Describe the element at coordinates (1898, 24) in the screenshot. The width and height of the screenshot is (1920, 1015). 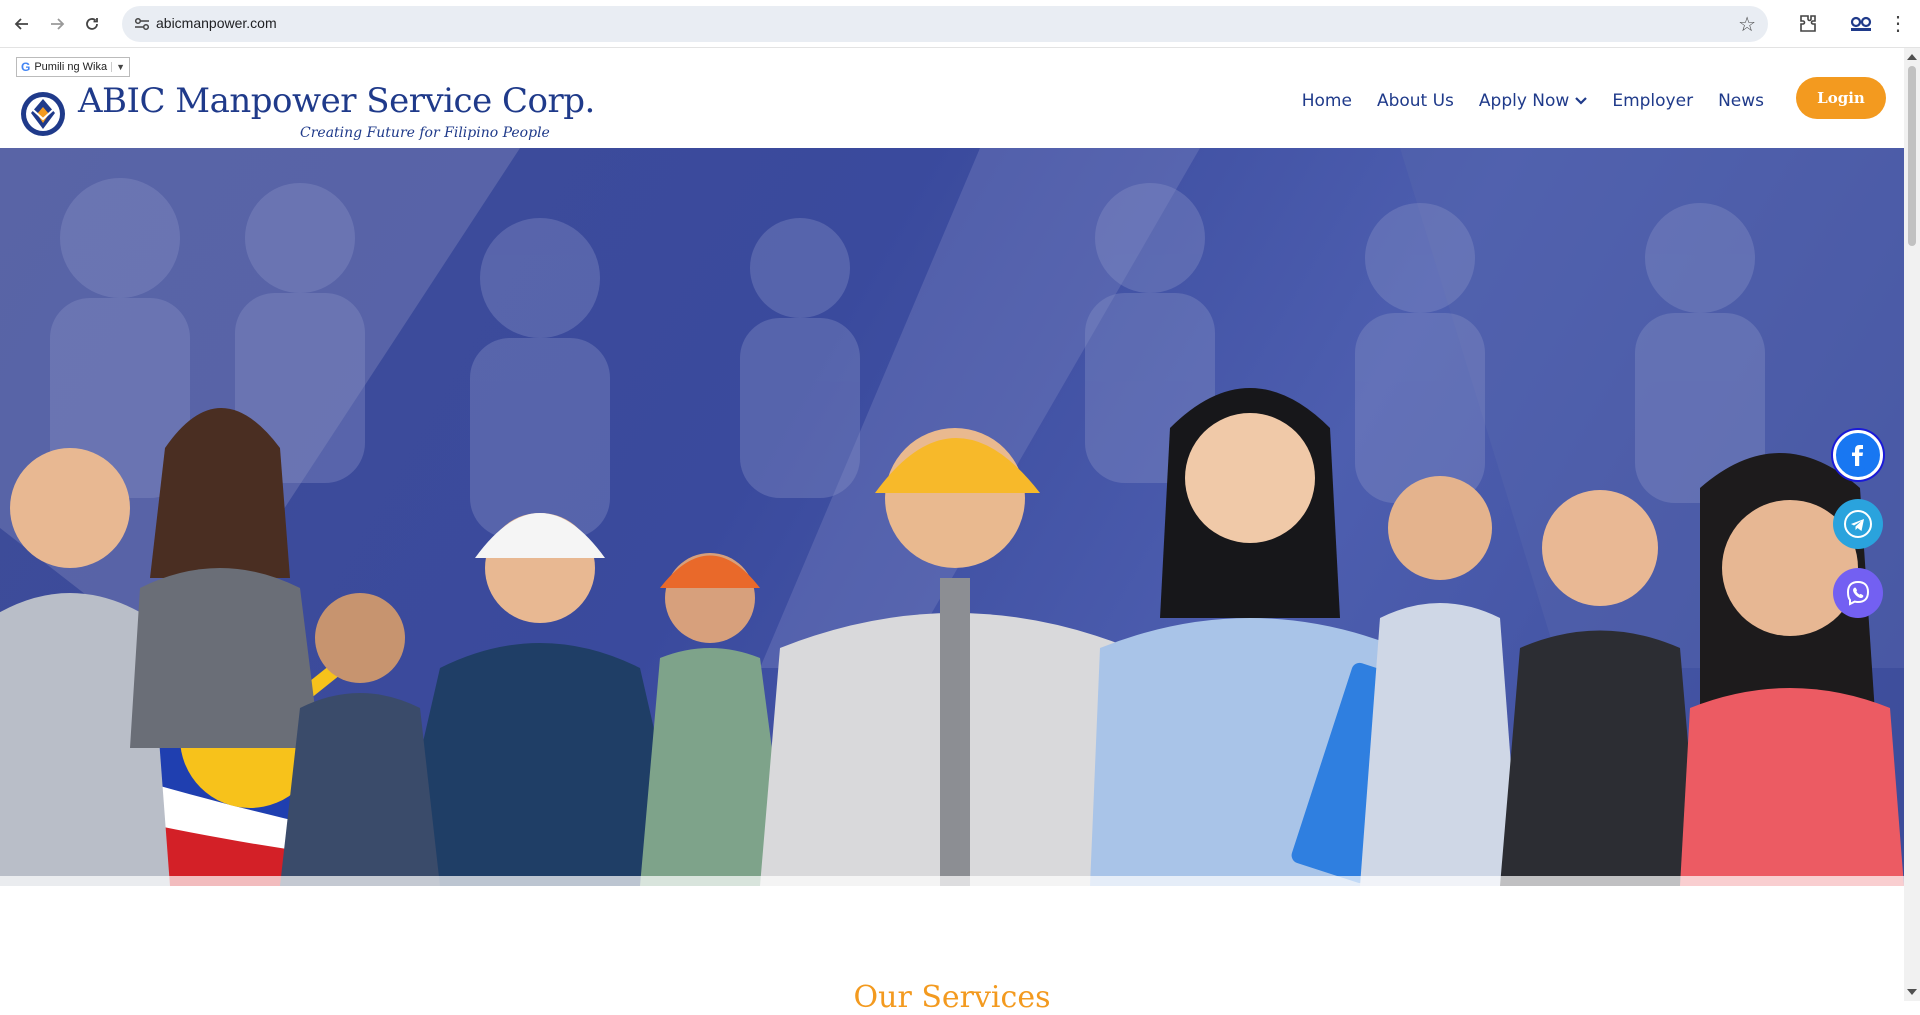
I see `menu-icon: ⋮` at that location.